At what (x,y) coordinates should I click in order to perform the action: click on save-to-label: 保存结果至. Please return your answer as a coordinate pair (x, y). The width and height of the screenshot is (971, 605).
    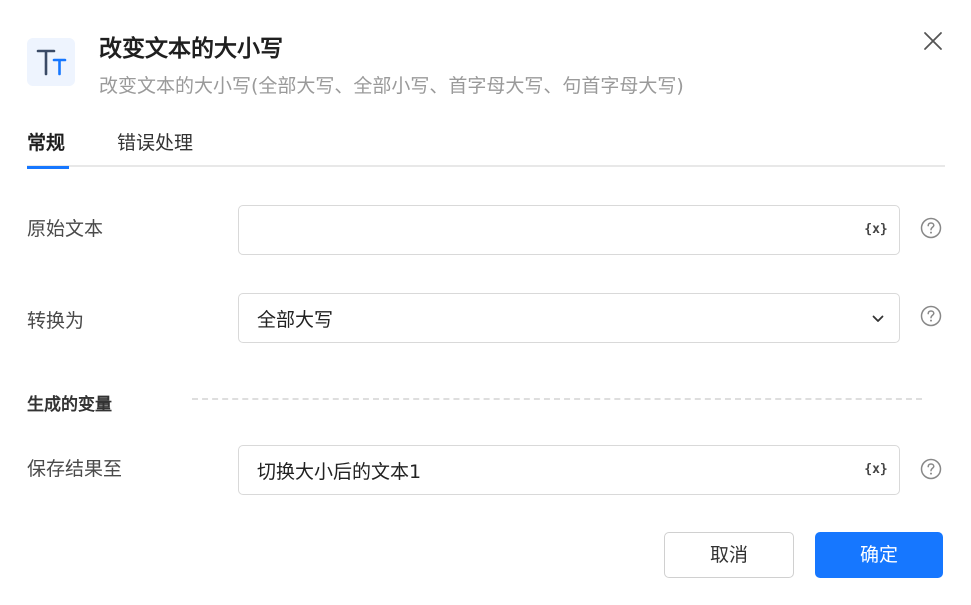
    Looking at the image, I should click on (75, 469).